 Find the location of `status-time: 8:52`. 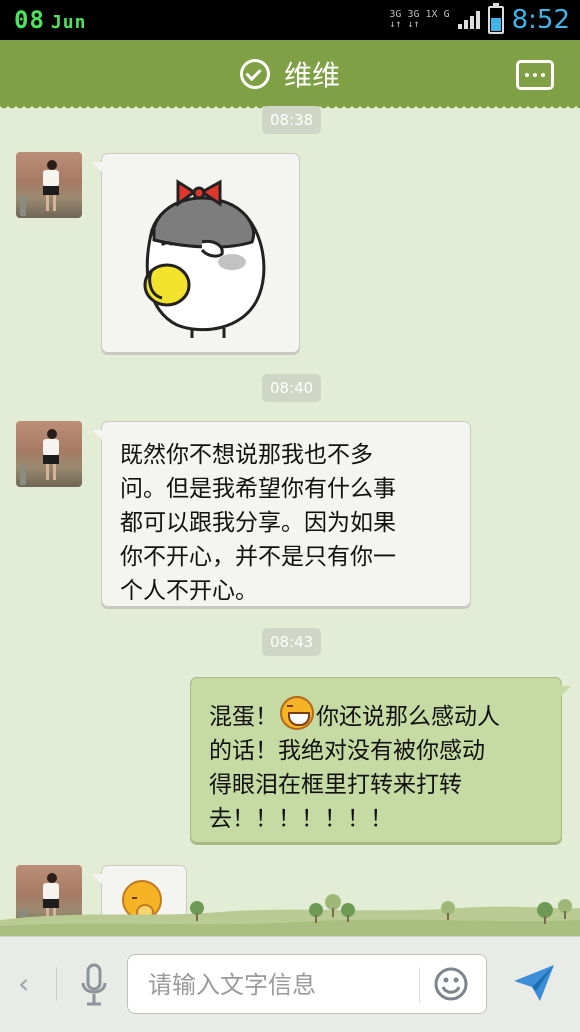

status-time: 8:52 is located at coordinates (540, 20).